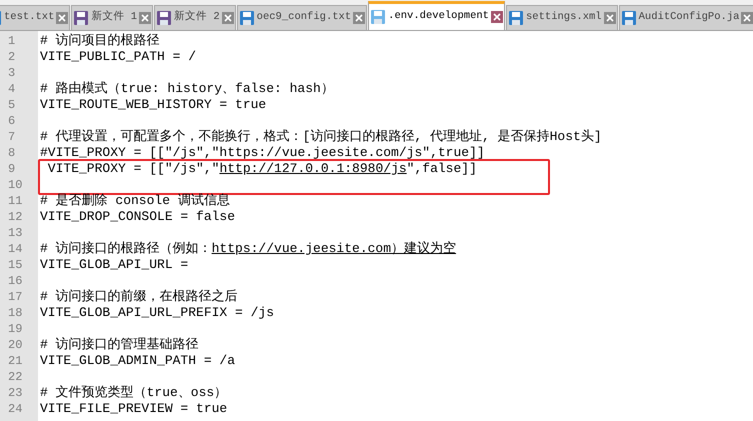  Describe the element at coordinates (118, 57) in the screenshot. I see `code-line: VITE_PUBLIC_PATH = /` at that location.